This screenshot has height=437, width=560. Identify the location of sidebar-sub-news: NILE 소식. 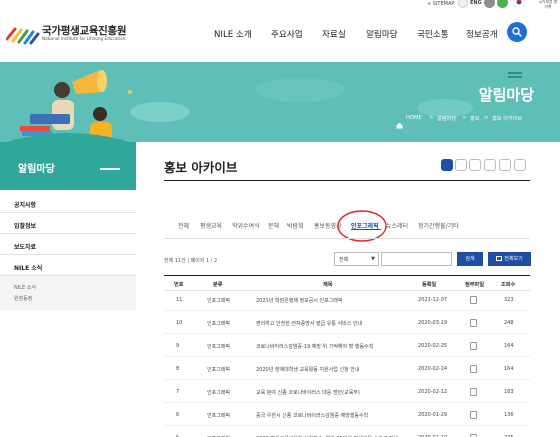
(25, 287).